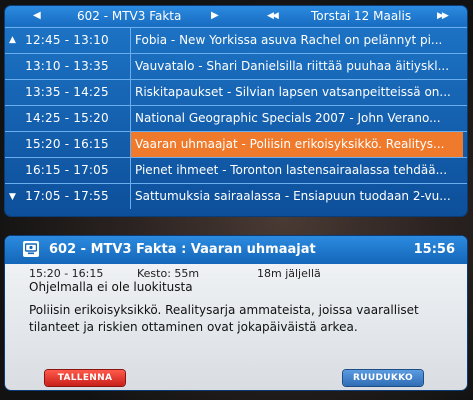  I want to click on double-chevron-right-icon: ▶▶, so click(443, 16).